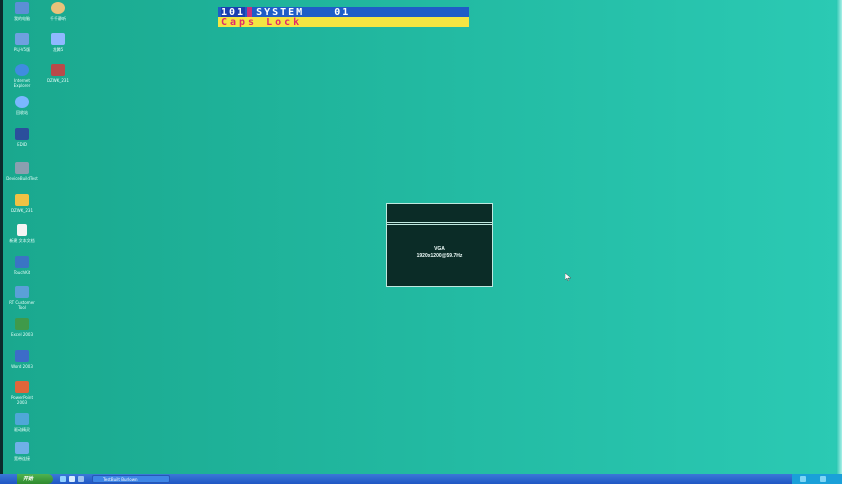 This screenshot has width=842, height=484. I want to click on desktop-icon-rt-customer-tool: RT Customer Tool, so click(22, 298).